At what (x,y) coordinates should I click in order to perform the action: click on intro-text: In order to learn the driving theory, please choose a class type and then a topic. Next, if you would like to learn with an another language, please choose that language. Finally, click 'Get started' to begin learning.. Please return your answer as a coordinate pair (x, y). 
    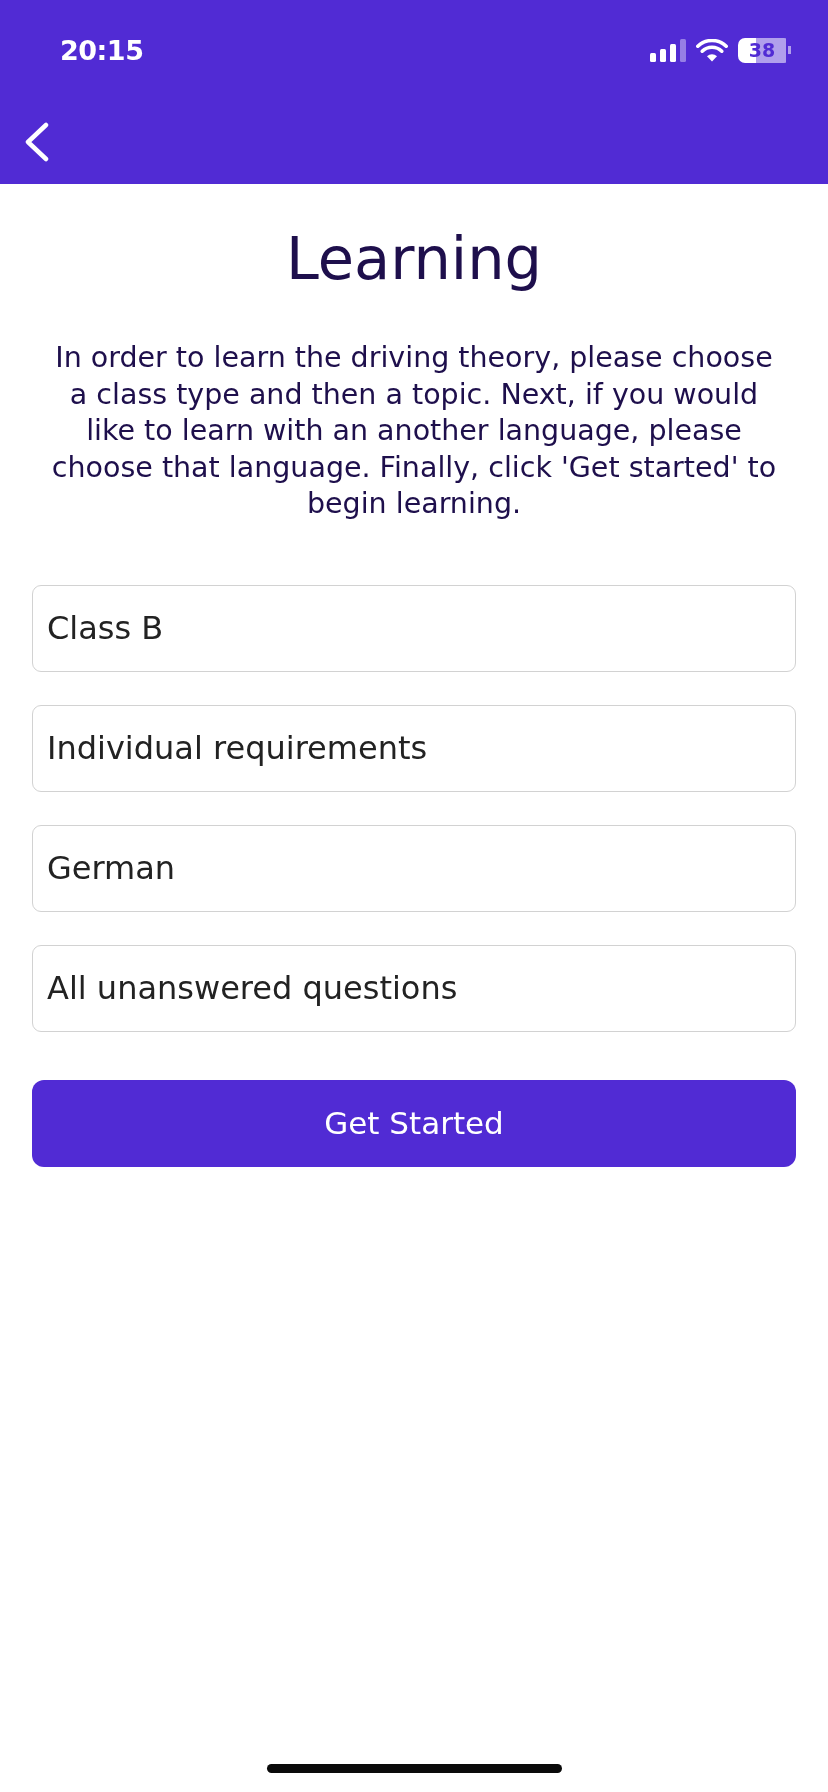
    Looking at the image, I should click on (414, 431).